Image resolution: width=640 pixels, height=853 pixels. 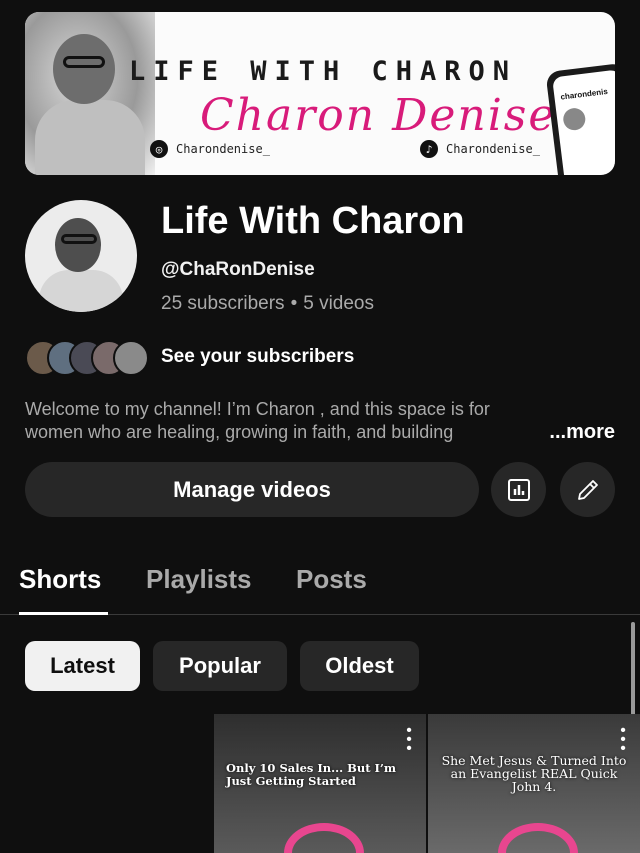 I want to click on edit-channel-button, so click(x=587, y=489).